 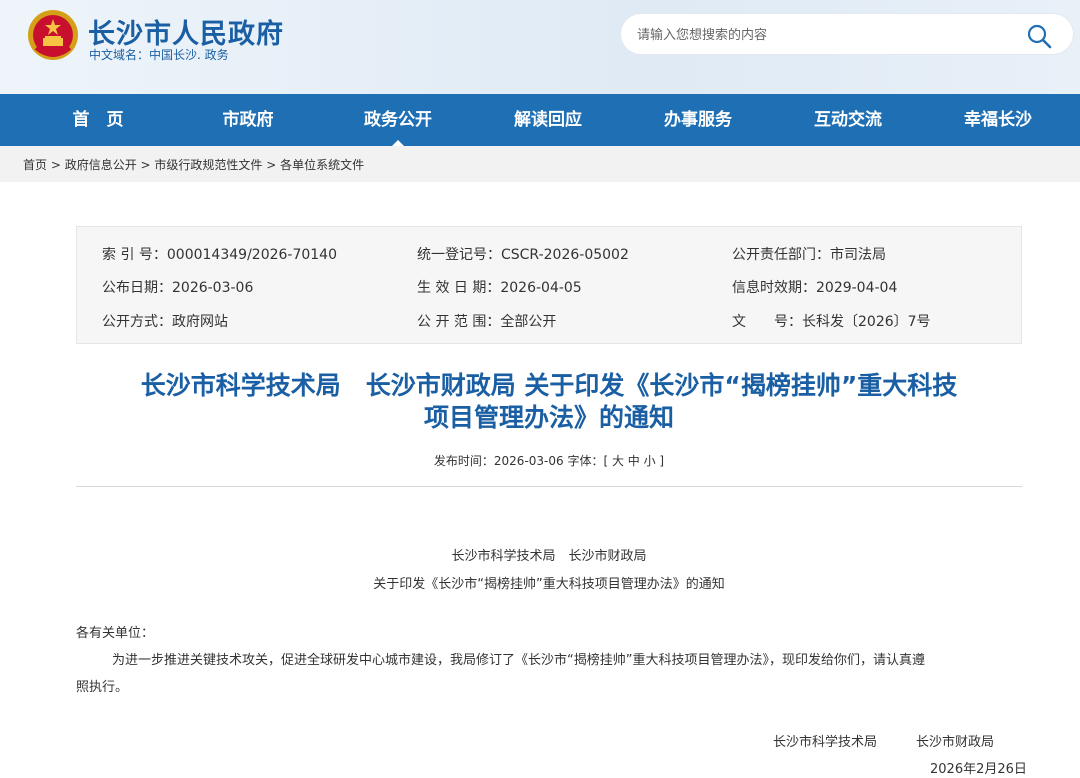 What do you see at coordinates (831, 322) in the screenshot?
I see `meta-document-number: 文 号：长科发〔2026〕7号` at bounding box center [831, 322].